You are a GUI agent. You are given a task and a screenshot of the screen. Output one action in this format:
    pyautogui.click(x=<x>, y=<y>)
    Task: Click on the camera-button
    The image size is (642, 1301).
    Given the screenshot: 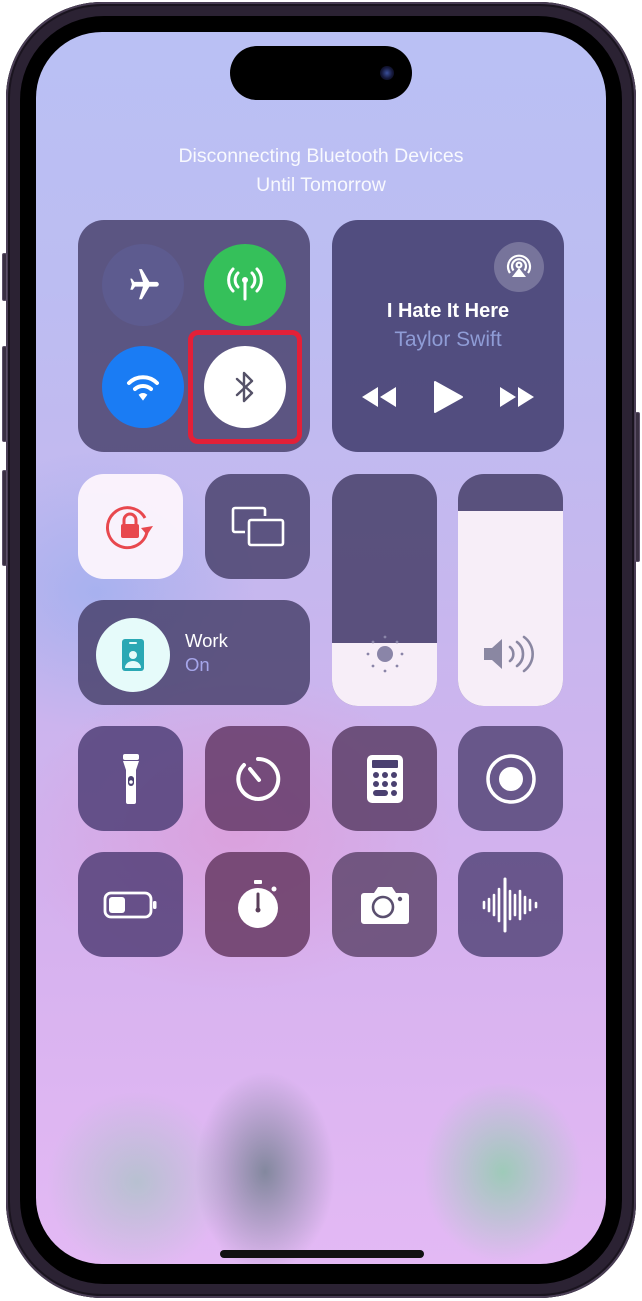 What is the action you would take?
    pyautogui.click(x=384, y=904)
    